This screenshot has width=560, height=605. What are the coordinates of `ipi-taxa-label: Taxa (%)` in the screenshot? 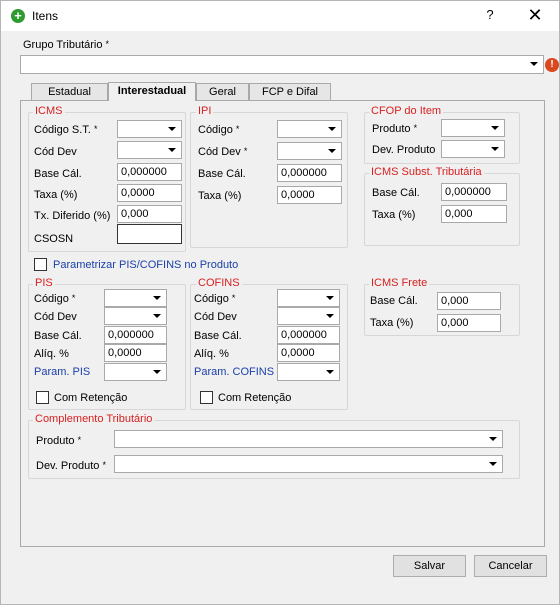 It's located at (220, 196).